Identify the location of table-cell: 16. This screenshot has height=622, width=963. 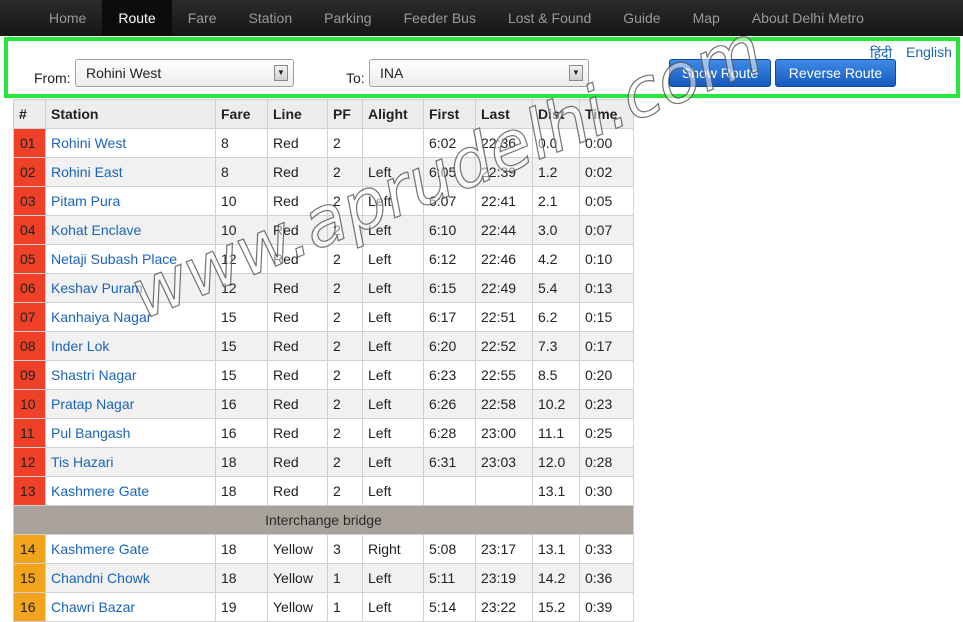
(241, 433).